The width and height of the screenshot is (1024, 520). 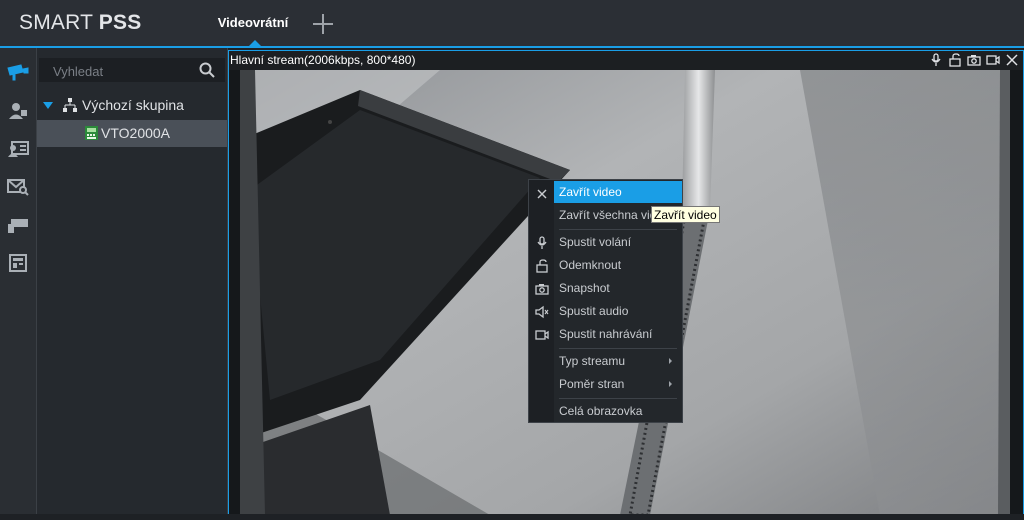 I want to click on bottom-strip, so click(x=512, y=517).